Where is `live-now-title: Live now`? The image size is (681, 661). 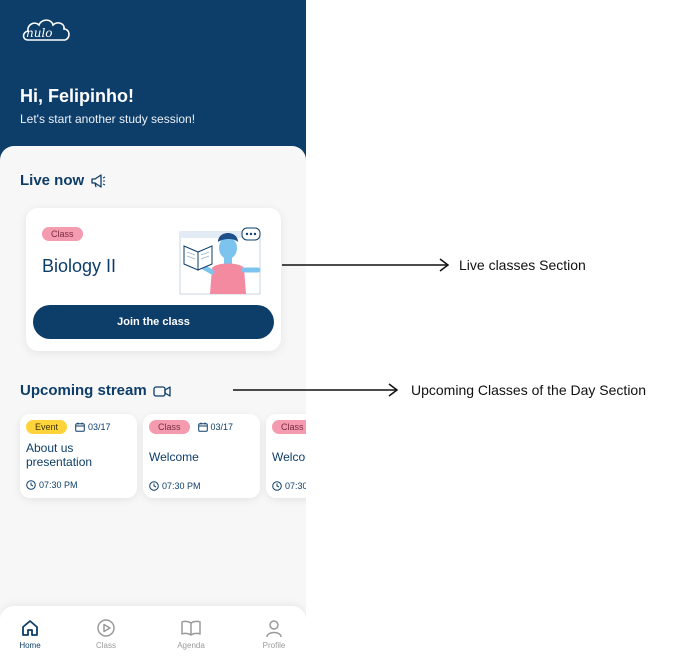 live-now-title: Live now is located at coordinates (52, 180).